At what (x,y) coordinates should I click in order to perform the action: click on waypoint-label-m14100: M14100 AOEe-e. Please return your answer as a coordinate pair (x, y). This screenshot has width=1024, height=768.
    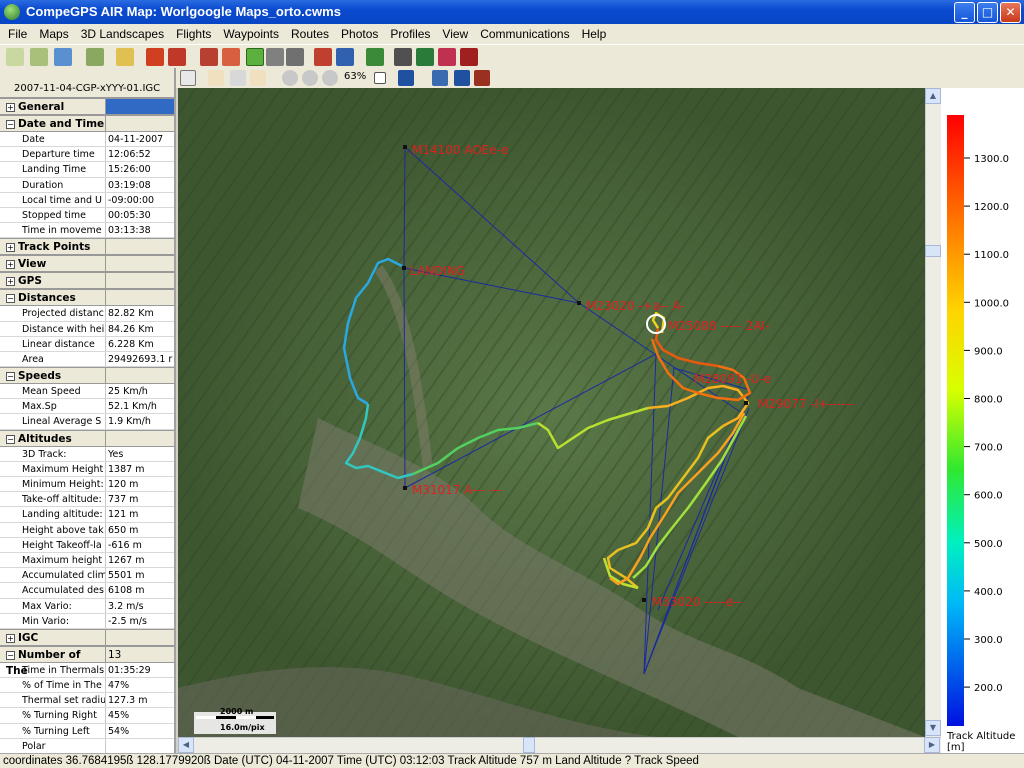
    Looking at the image, I should click on (460, 150).